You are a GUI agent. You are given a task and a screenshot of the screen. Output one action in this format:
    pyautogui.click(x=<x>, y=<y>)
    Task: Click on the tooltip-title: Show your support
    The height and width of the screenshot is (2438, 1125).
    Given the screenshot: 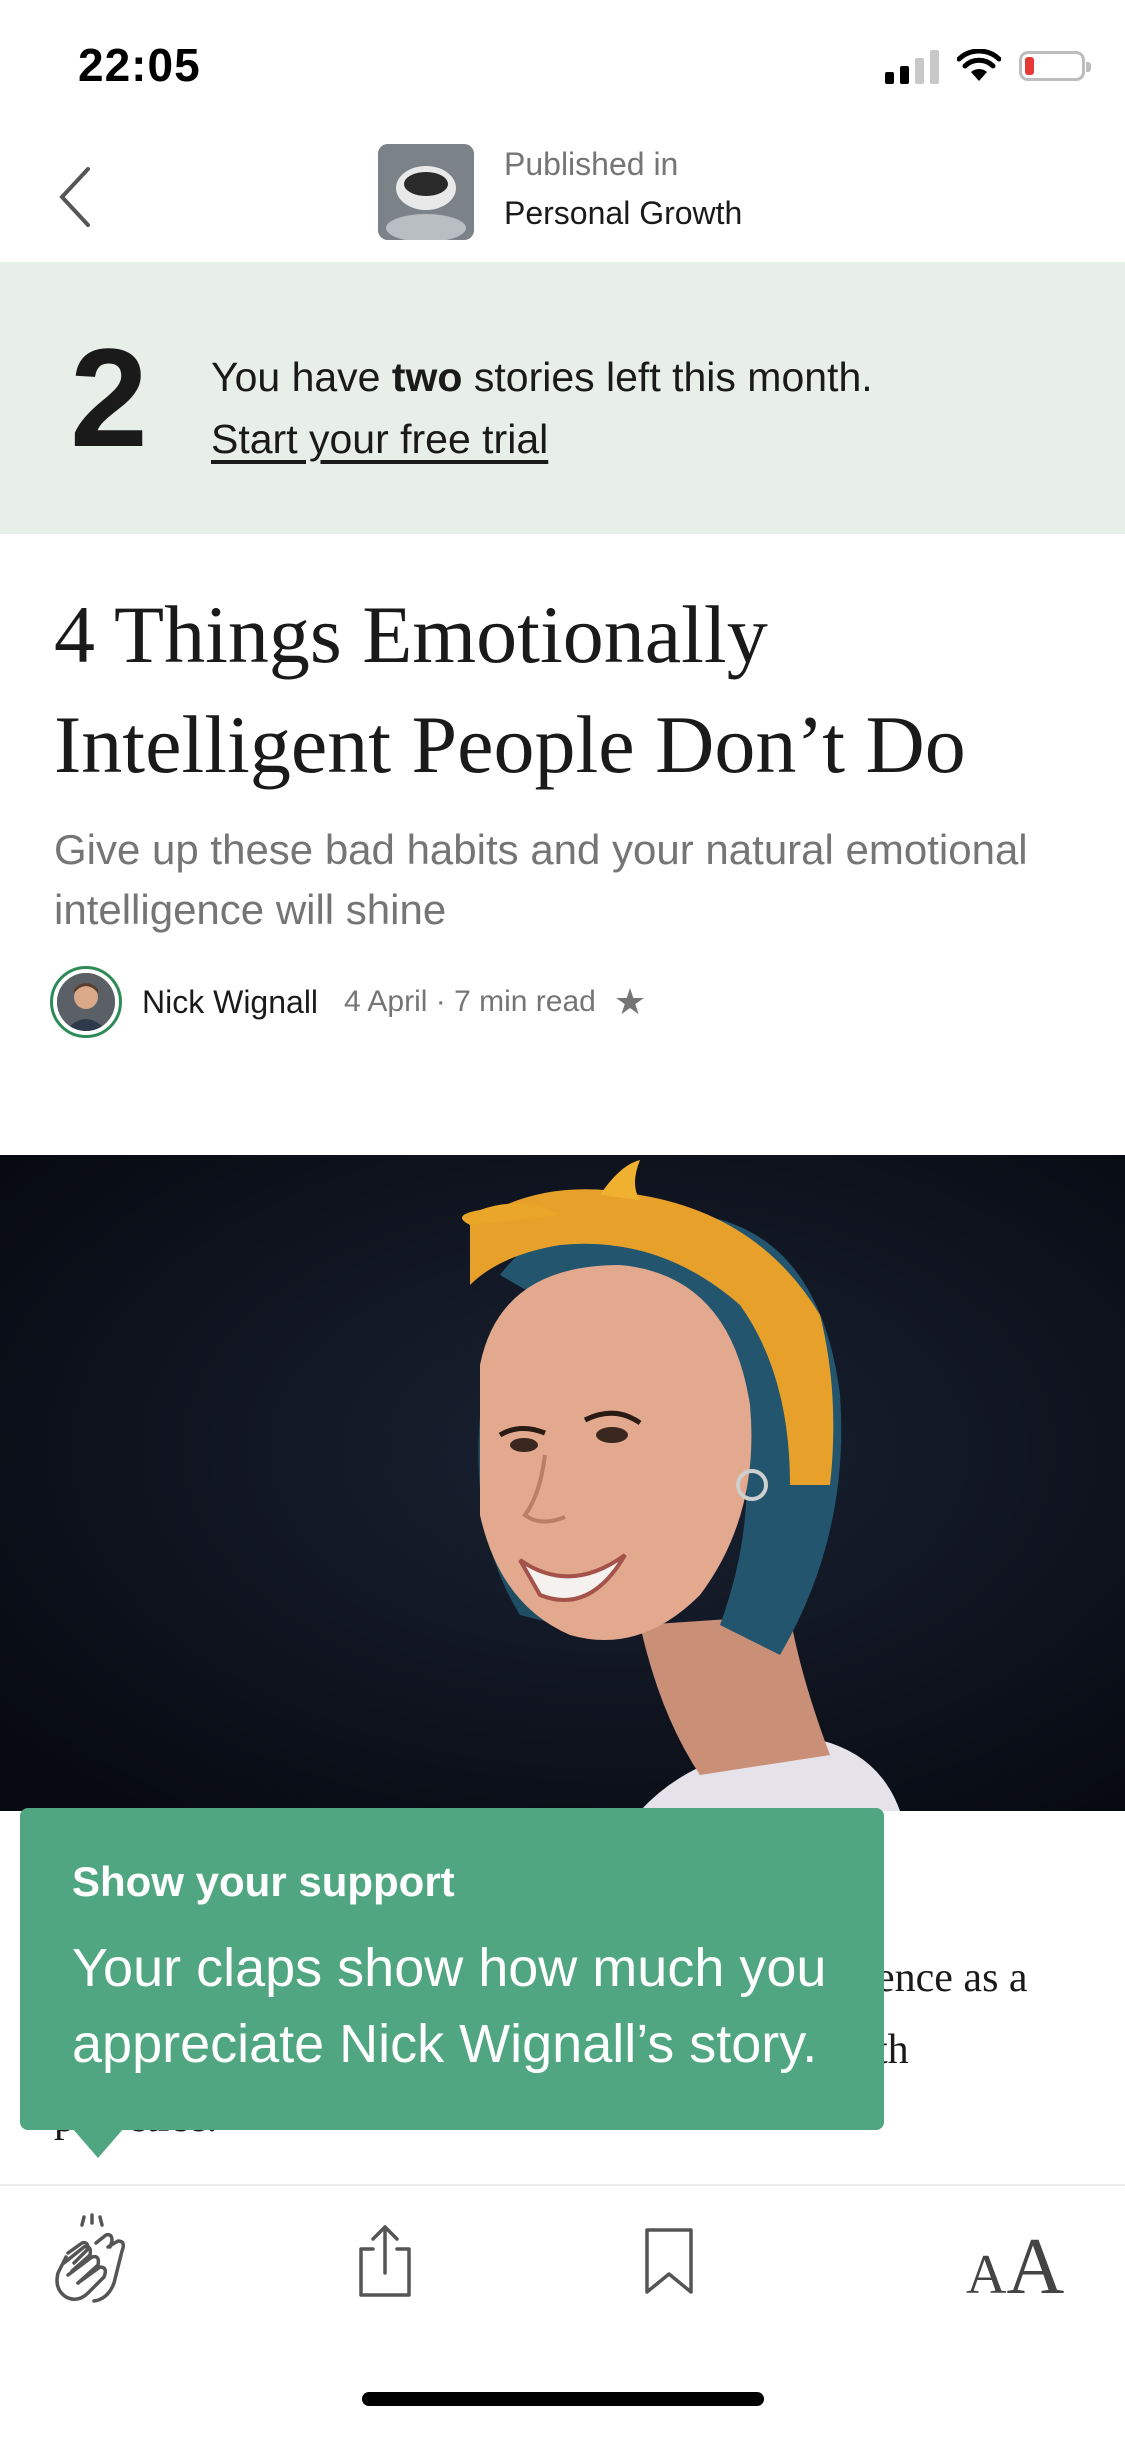 What is the action you would take?
    pyautogui.click(x=263, y=1881)
    